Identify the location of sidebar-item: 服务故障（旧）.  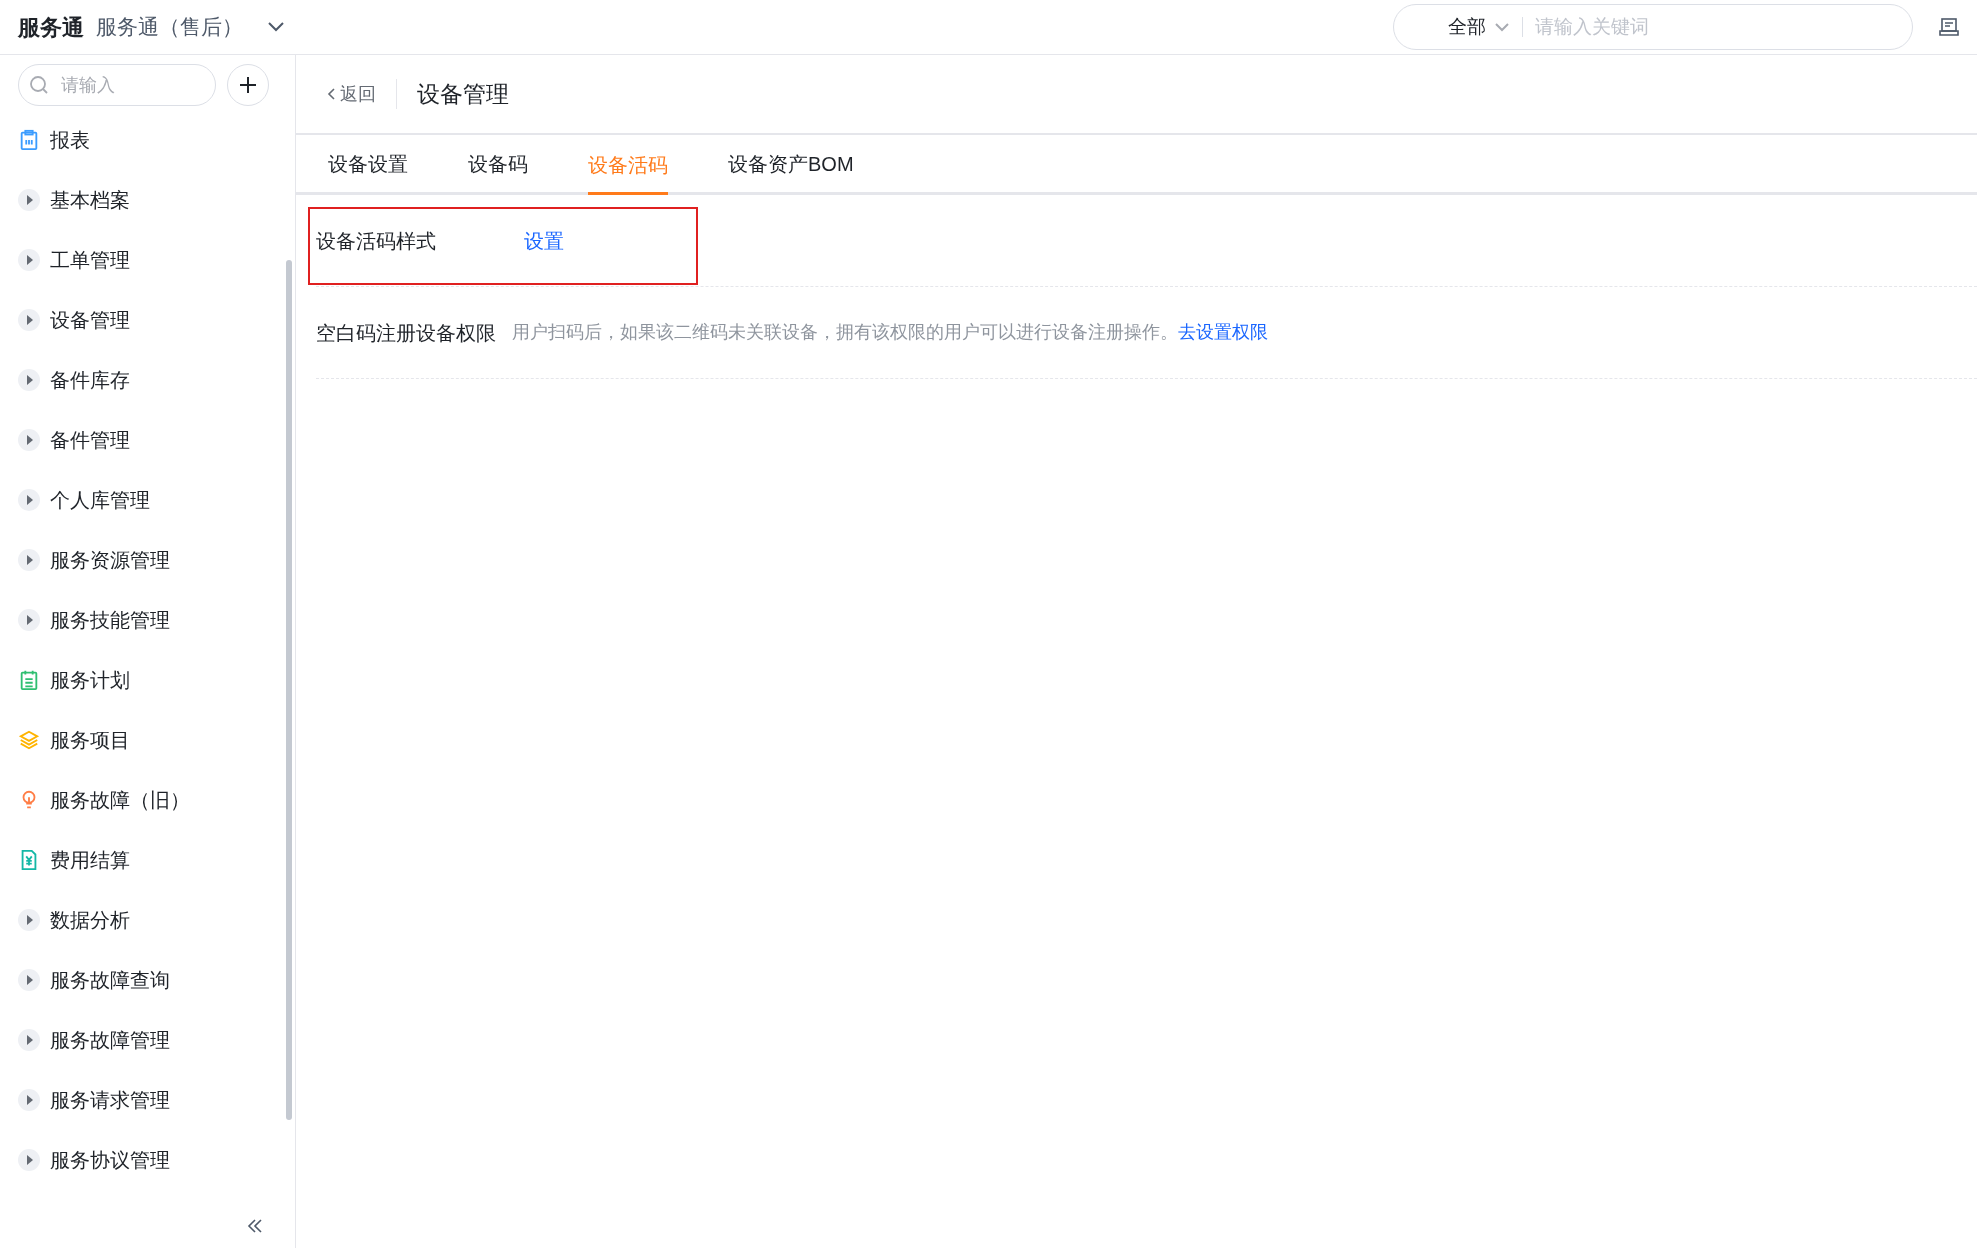
(147, 800).